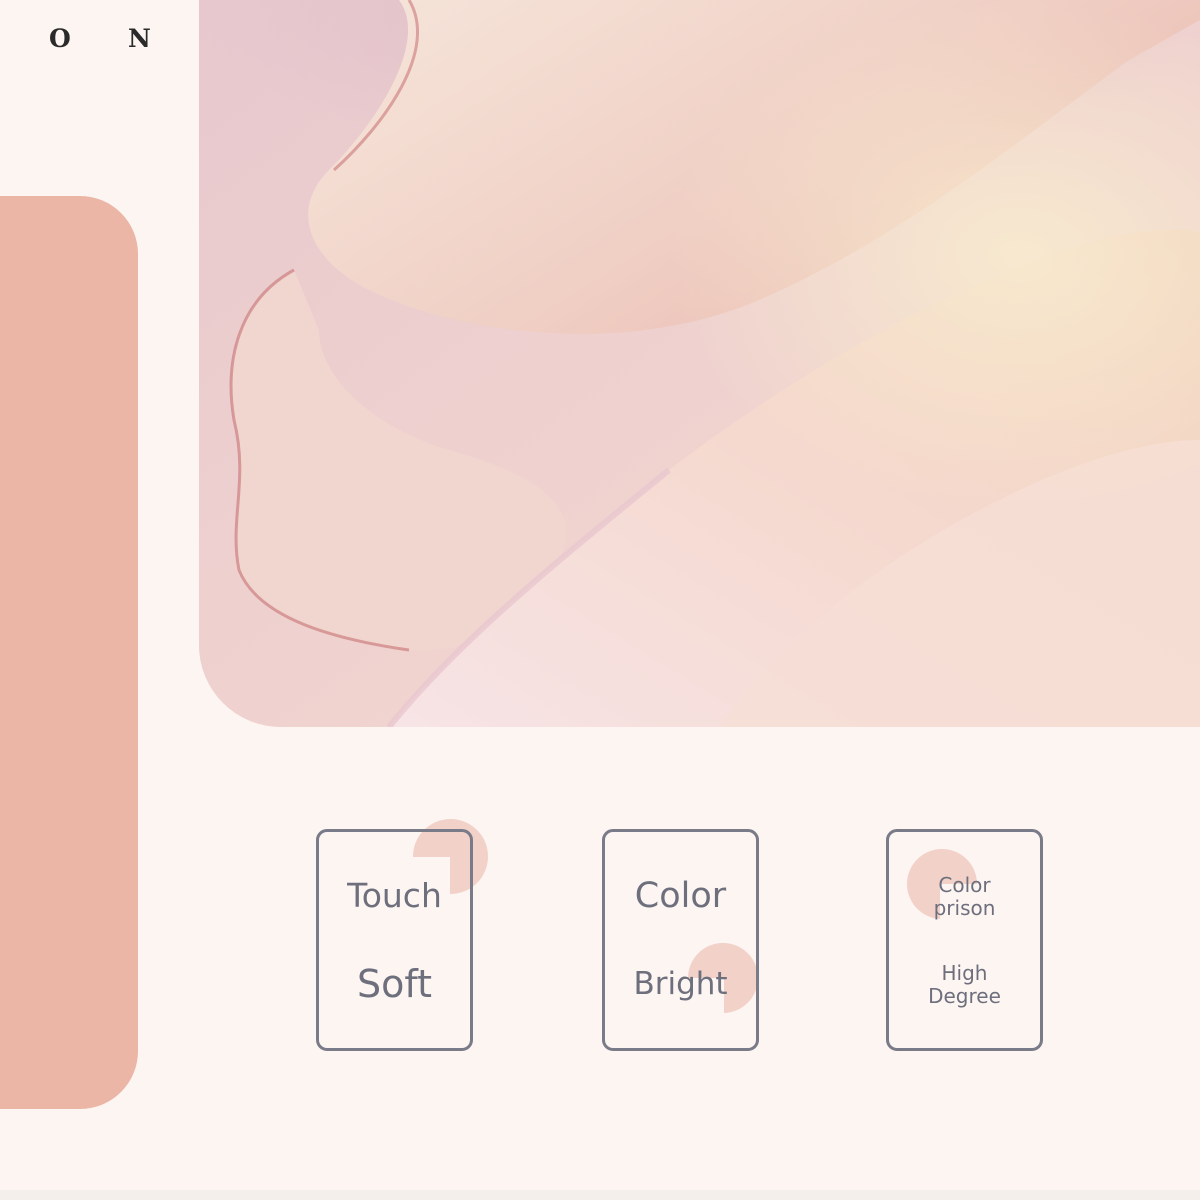 This screenshot has height=1200, width=1200. What do you see at coordinates (69, 652) in the screenshot?
I see `side-color-panel` at bounding box center [69, 652].